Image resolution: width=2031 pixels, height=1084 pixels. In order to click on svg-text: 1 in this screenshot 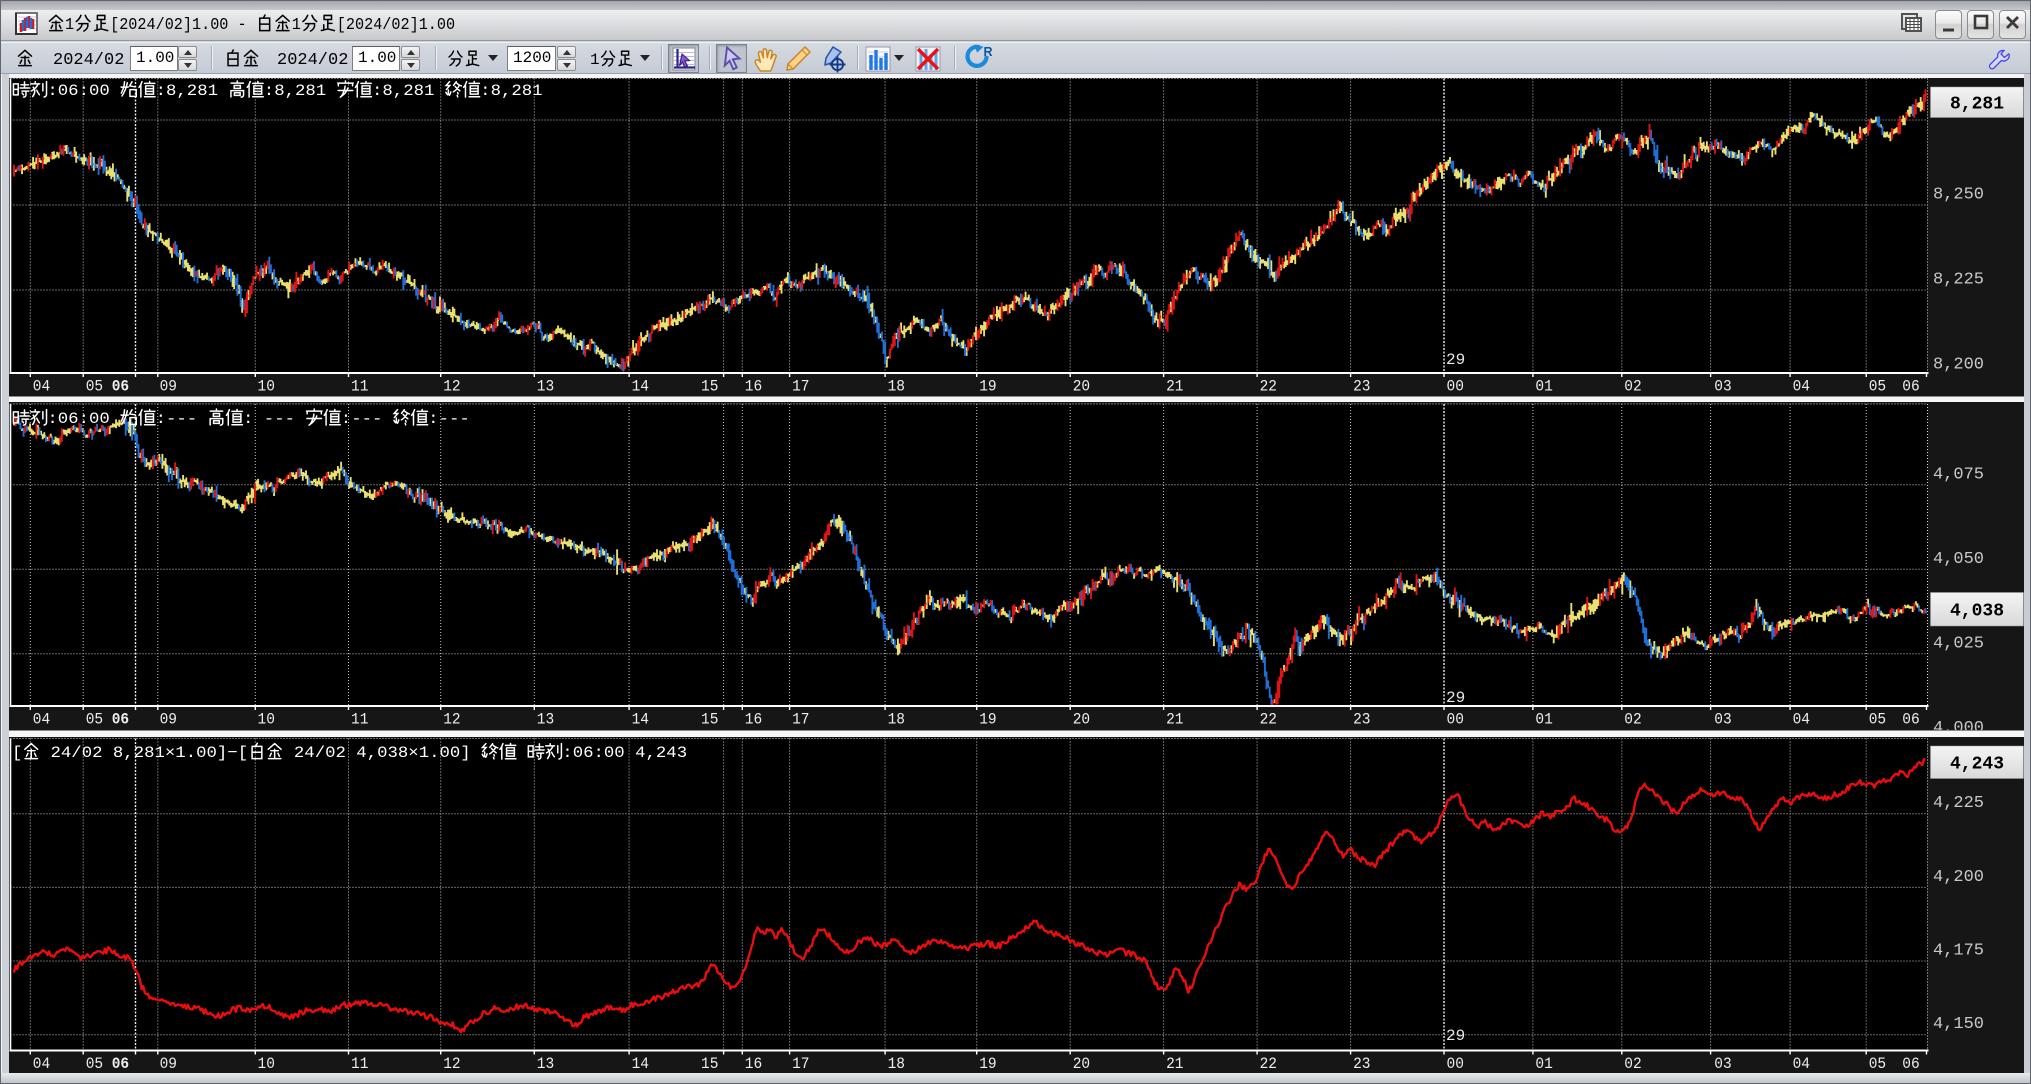, I will do `click(595, 60)`.